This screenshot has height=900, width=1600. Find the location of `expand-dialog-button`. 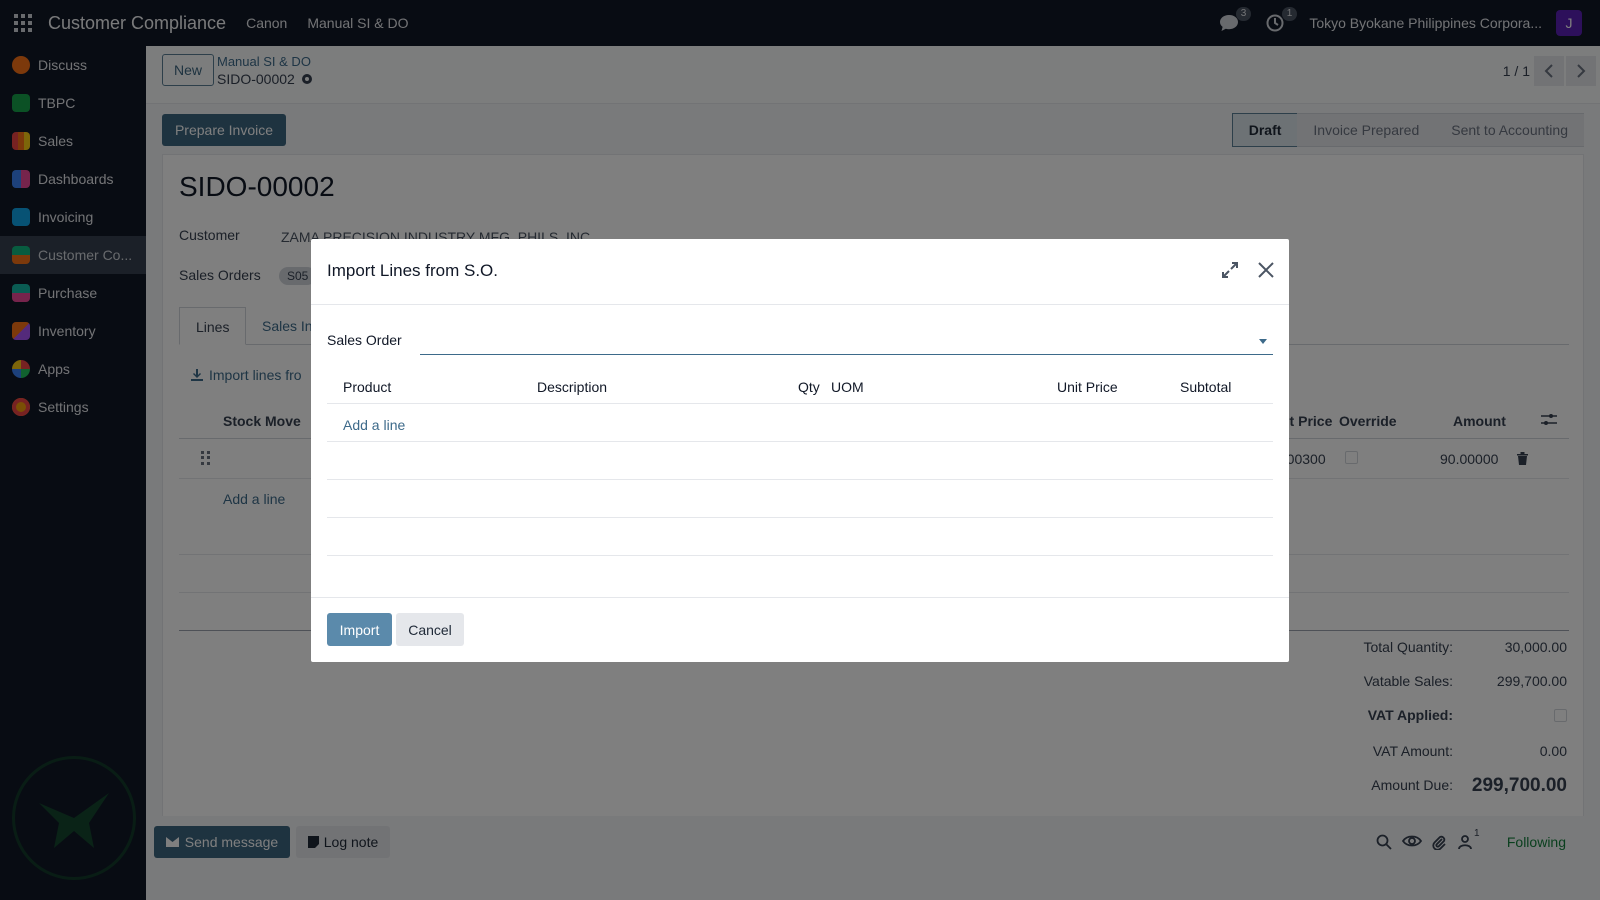

expand-dialog-button is located at coordinates (1230, 271).